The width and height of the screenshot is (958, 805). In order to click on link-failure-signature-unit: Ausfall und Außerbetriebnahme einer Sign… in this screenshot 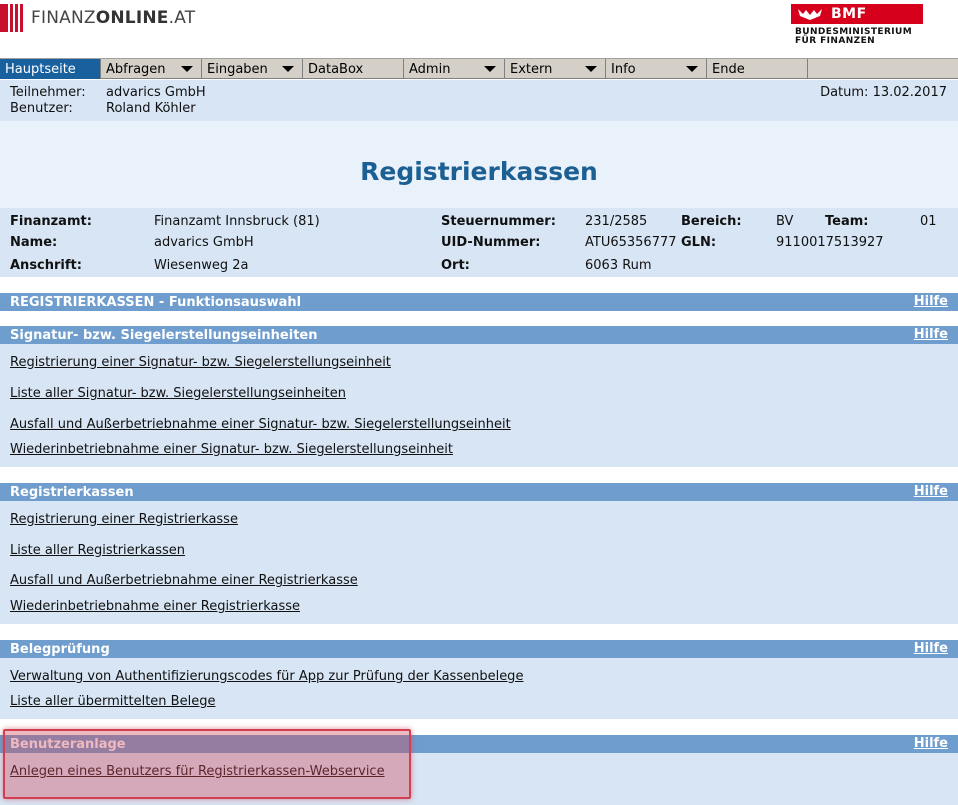, I will do `click(260, 424)`.